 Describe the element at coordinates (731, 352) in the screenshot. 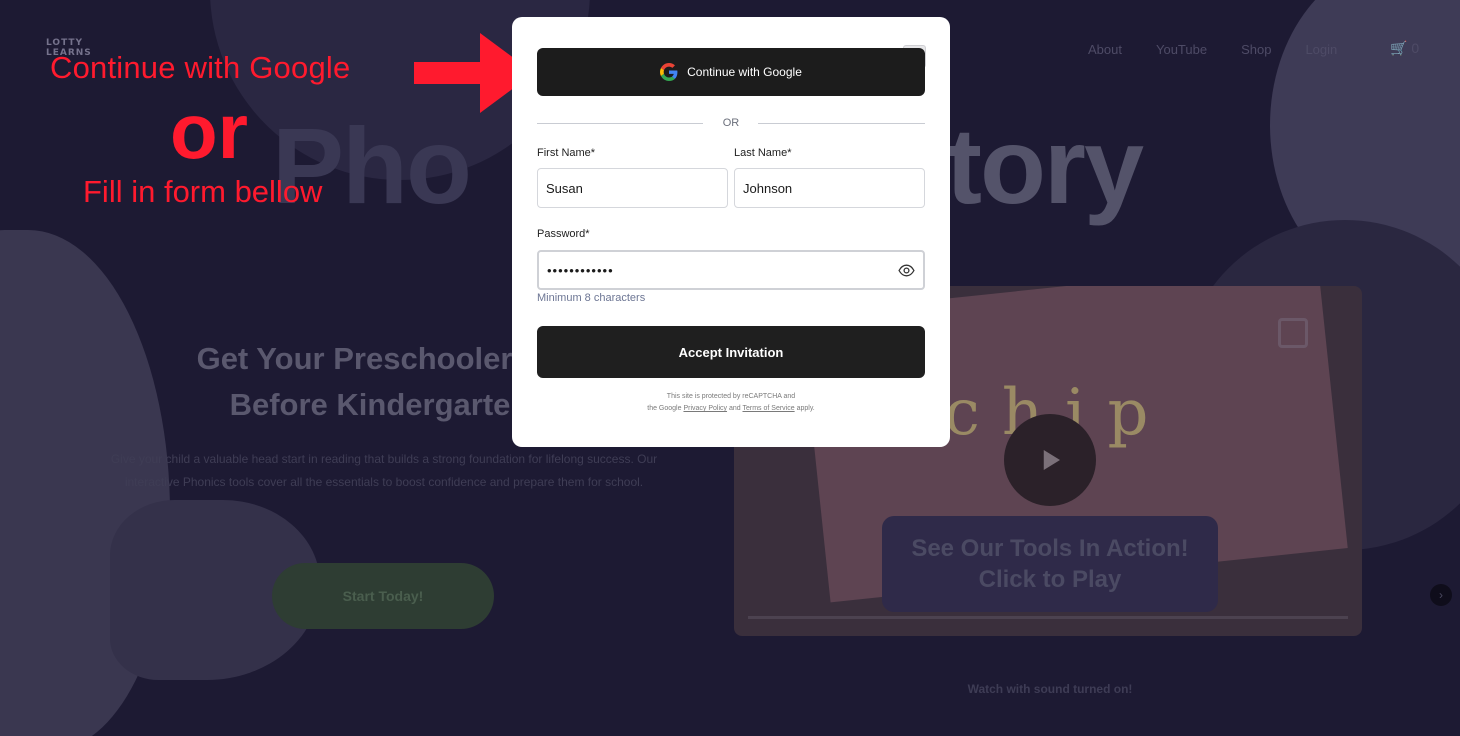

I see `accept-invitation-button: Accept Invitation` at that location.